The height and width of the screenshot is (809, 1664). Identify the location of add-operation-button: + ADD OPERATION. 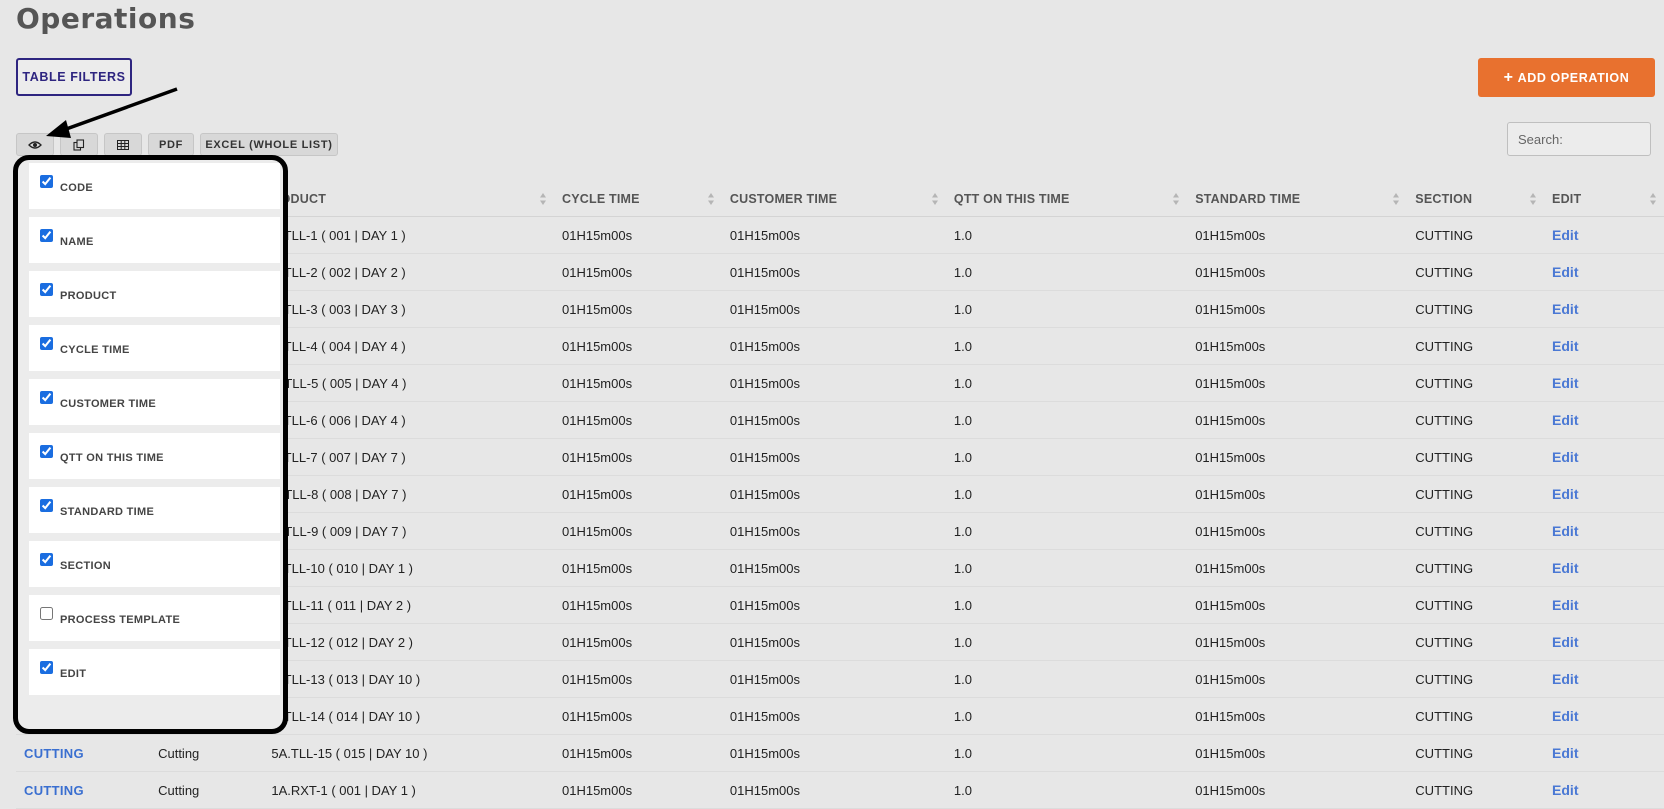
(1566, 77).